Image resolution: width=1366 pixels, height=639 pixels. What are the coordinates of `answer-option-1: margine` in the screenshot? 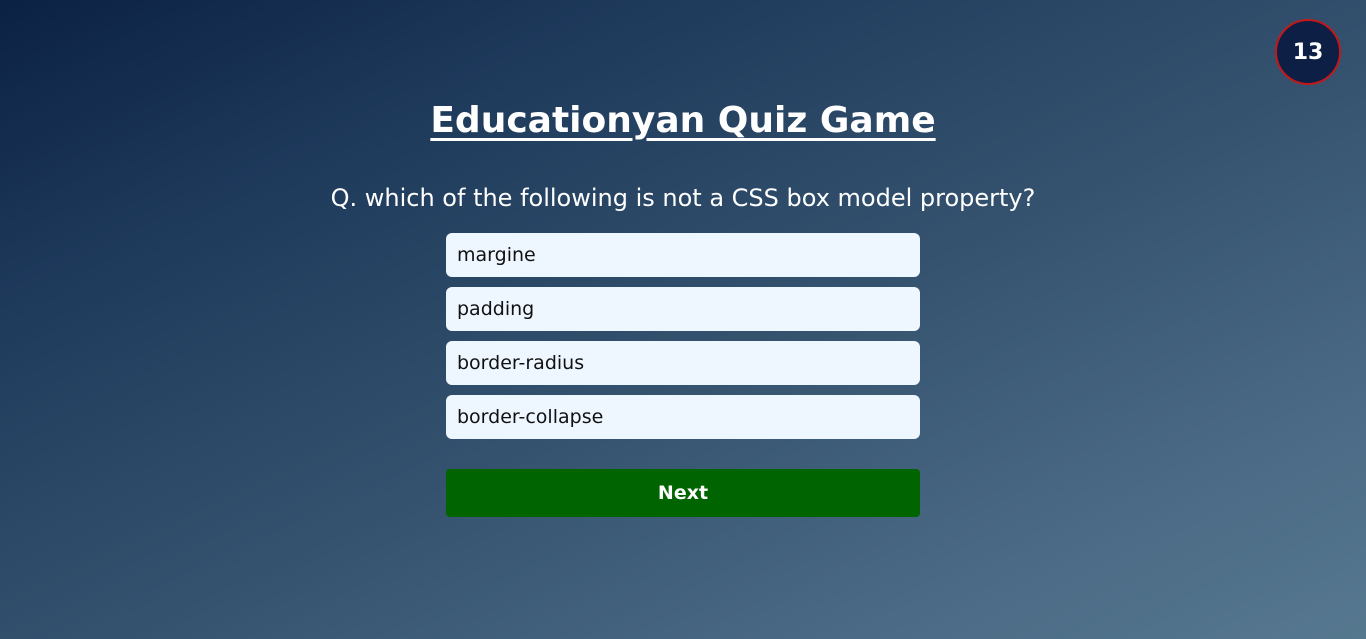 It's located at (683, 255).